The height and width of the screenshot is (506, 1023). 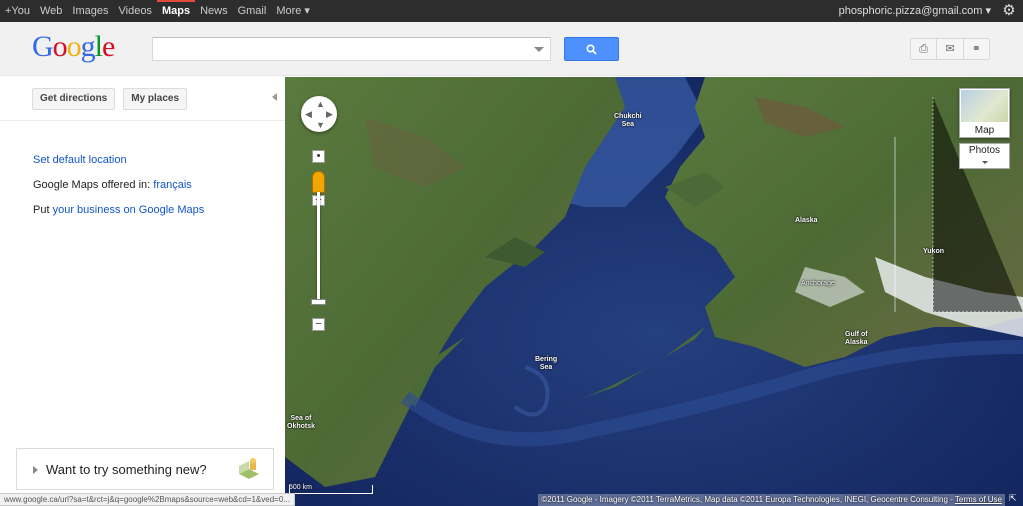 What do you see at coordinates (318, 324) in the screenshot?
I see `zoom-out-button: −` at bounding box center [318, 324].